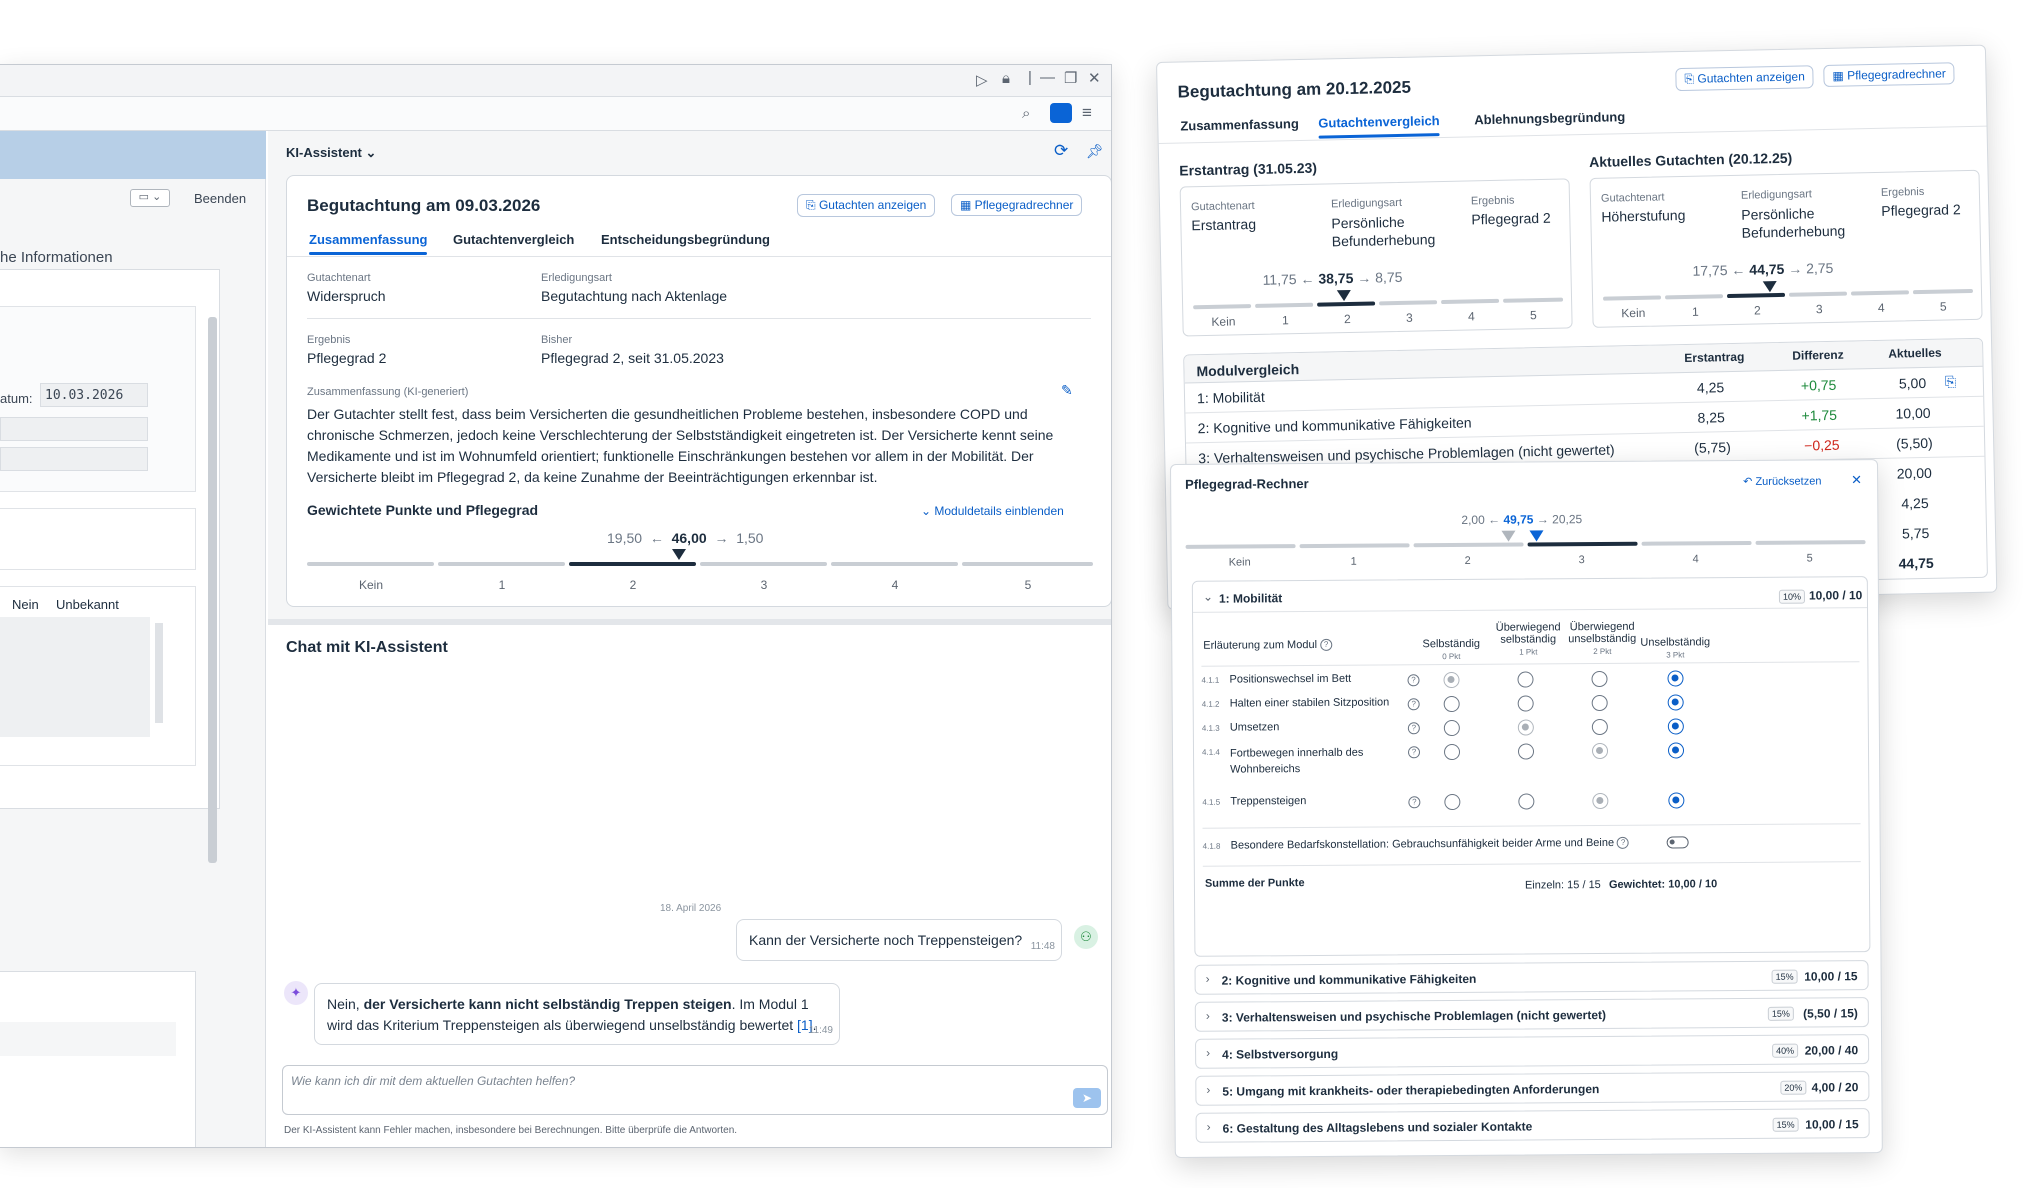 This screenshot has height=1188, width=2027. What do you see at coordinates (220, 198) in the screenshot?
I see `beenden-button: Beenden` at bounding box center [220, 198].